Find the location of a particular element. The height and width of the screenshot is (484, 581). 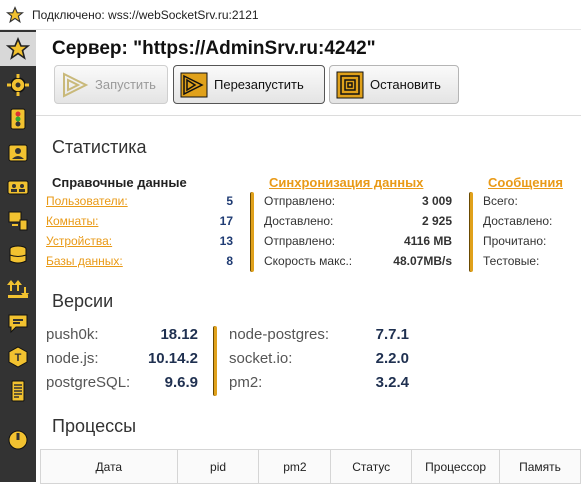

list-item: Всего: is located at coordinates (530, 202).